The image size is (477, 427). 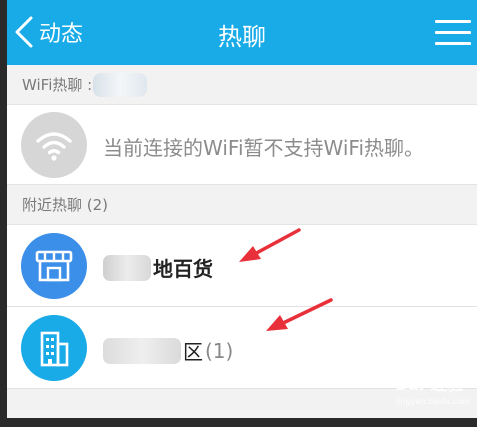 What do you see at coordinates (238, 422) in the screenshot?
I see `bottom-strip` at bounding box center [238, 422].